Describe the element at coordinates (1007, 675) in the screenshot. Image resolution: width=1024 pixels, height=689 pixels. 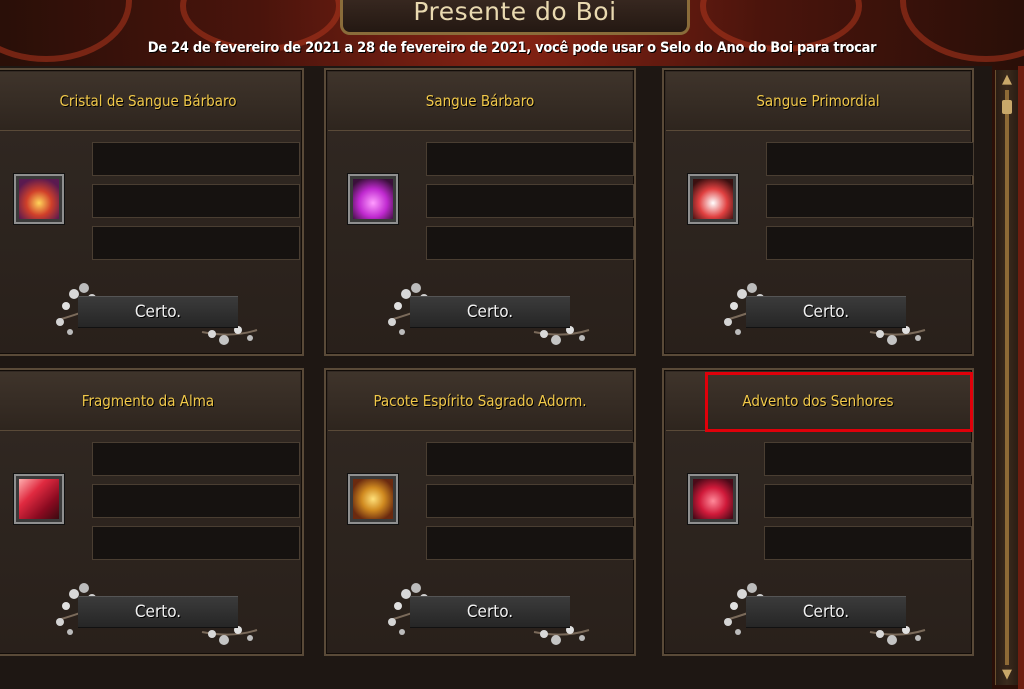
I see `scroll-down-icon: ▼` at that location.